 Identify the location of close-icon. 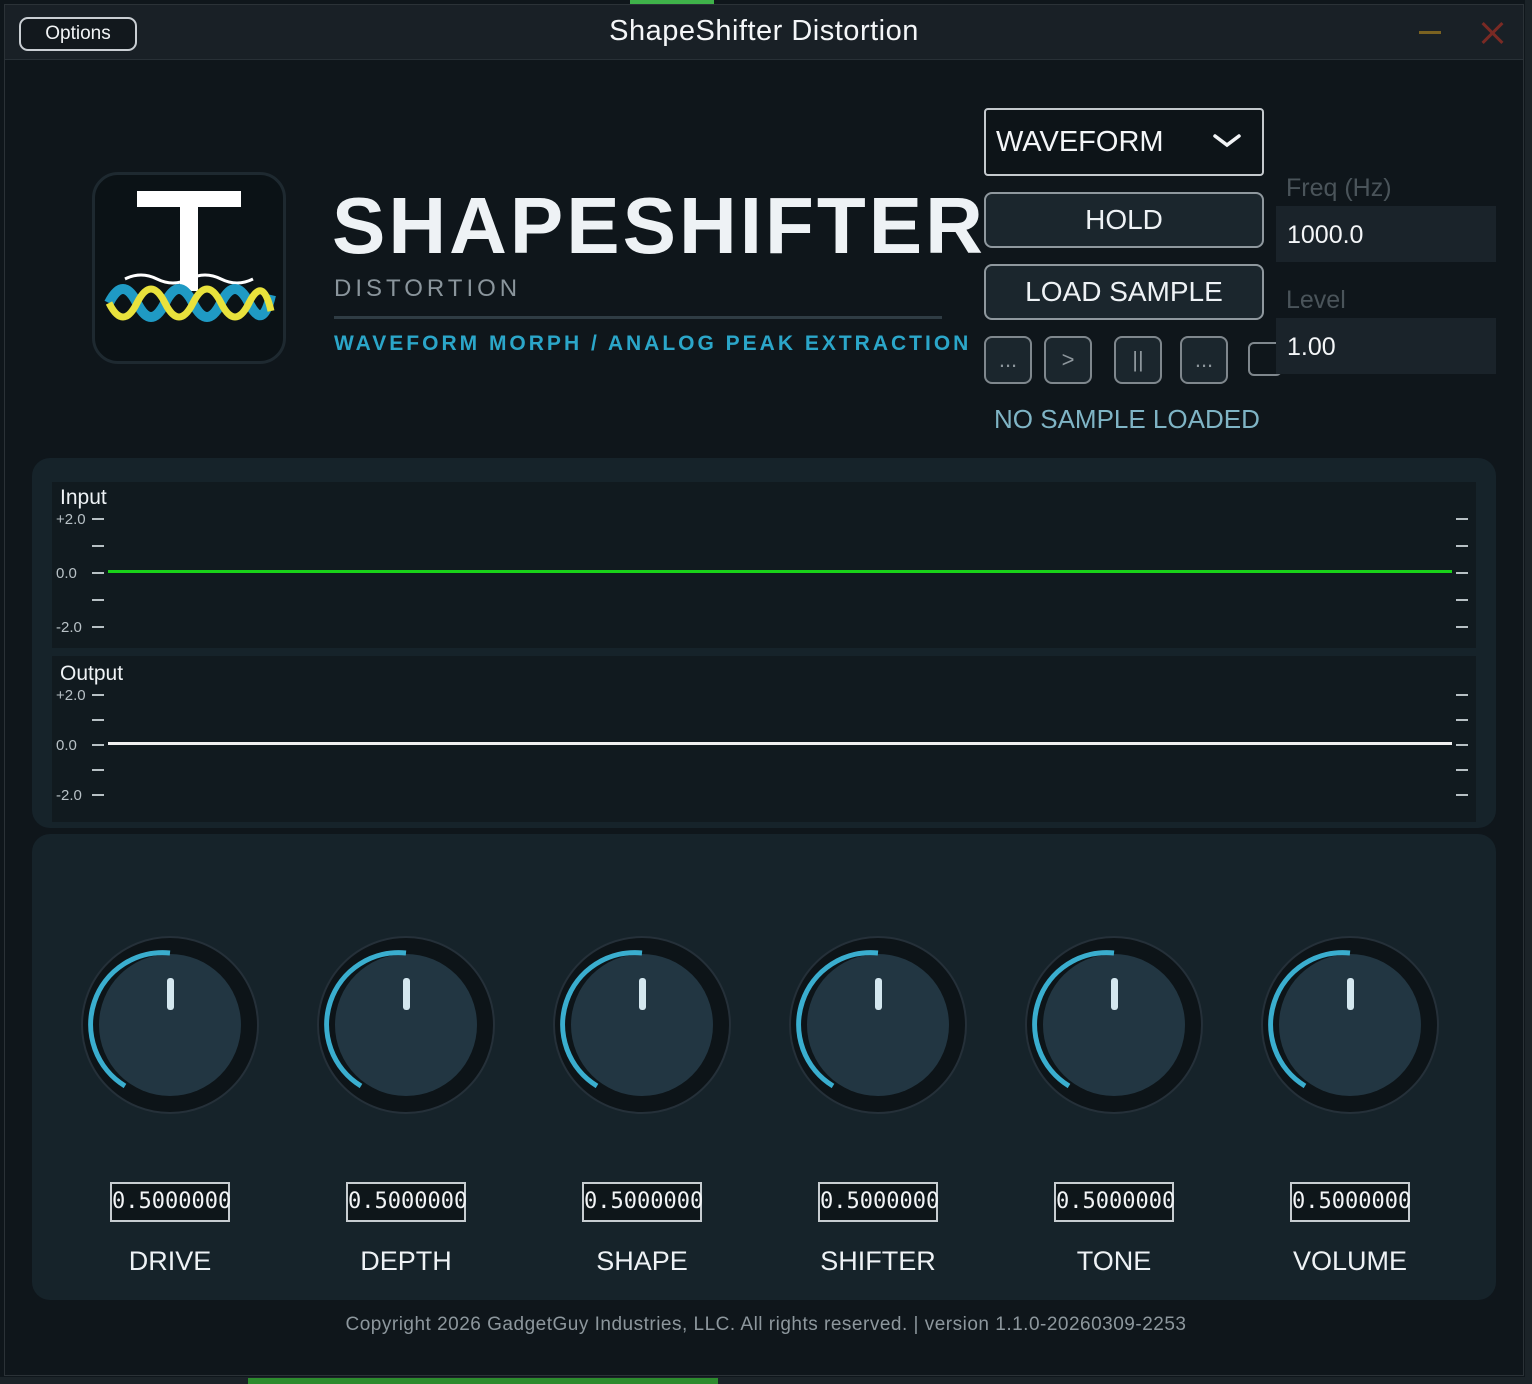
(1492, 34).